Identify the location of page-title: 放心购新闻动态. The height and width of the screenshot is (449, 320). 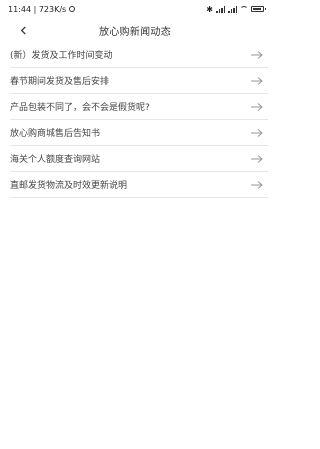
(135, 32).